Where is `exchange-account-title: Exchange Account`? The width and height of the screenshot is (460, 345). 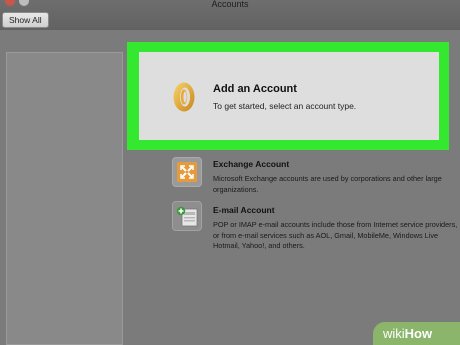
exchange-account-title: Exchange Account is located at coordinates (251, 164).